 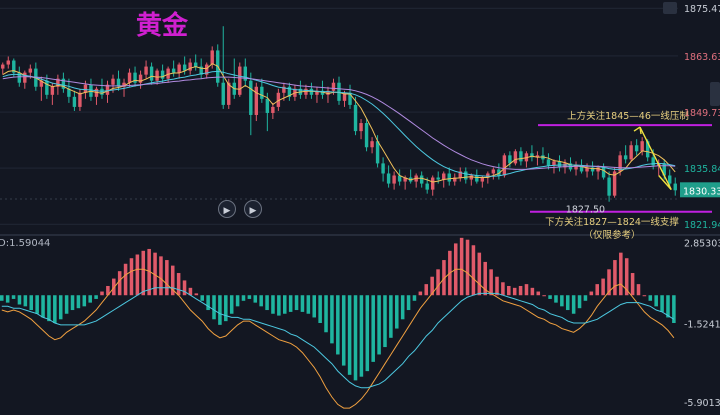 I want to click on macd-tick-label: -1.52414, so click(x=702, y=324).